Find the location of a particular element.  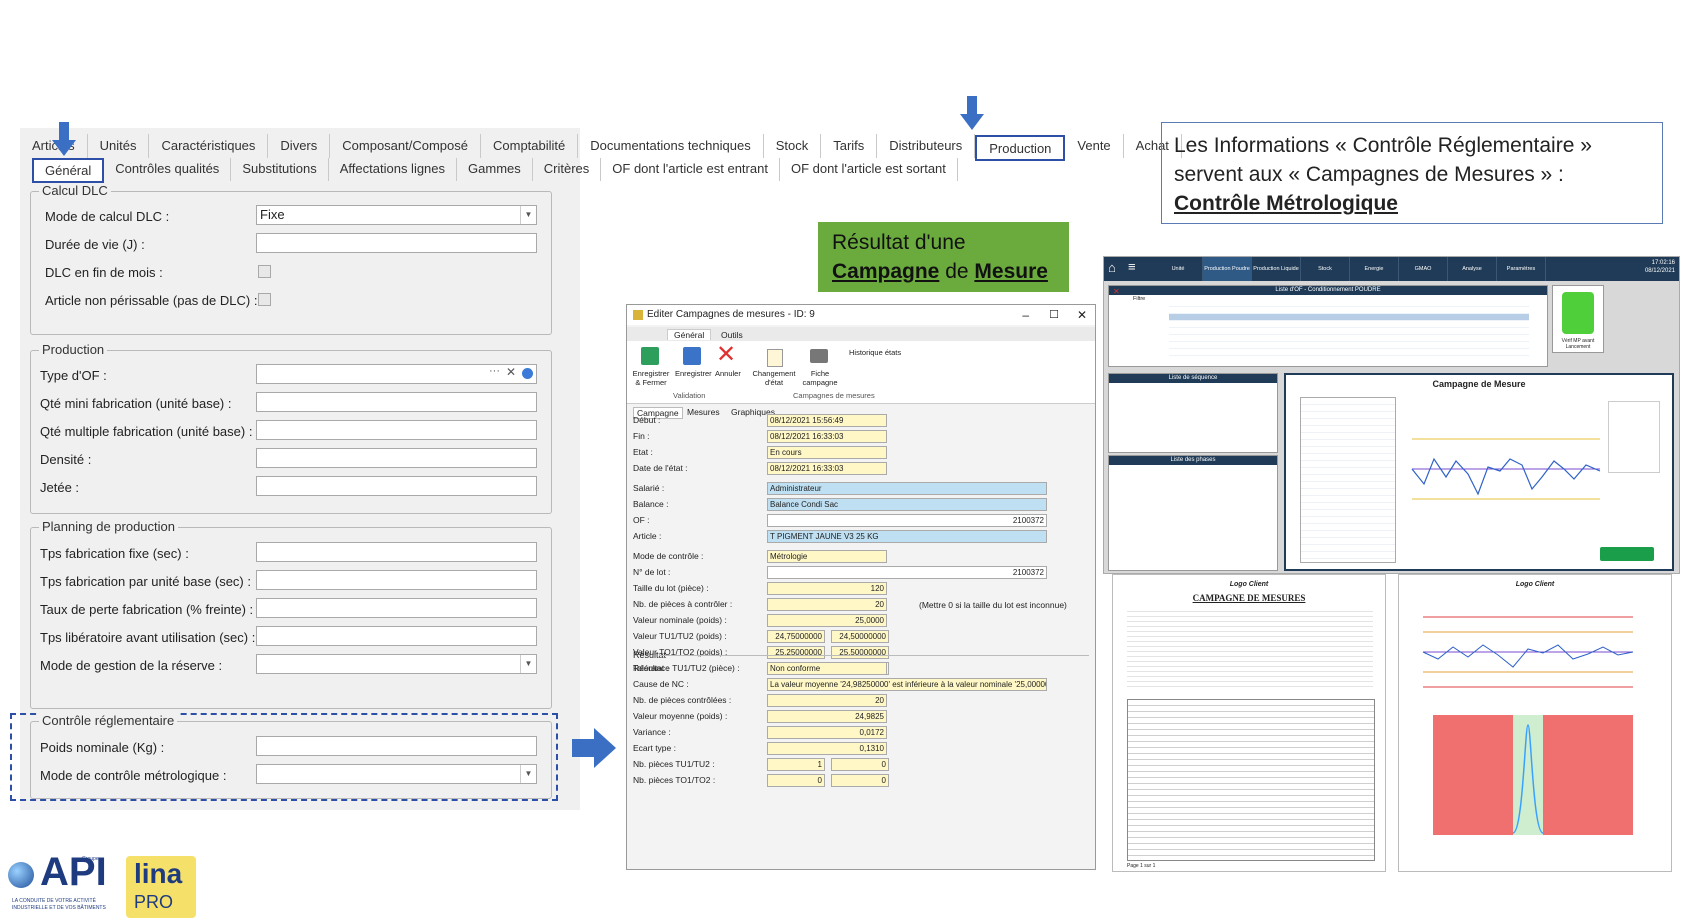

tab-stock: Stock is located at coordinates (793, 146).